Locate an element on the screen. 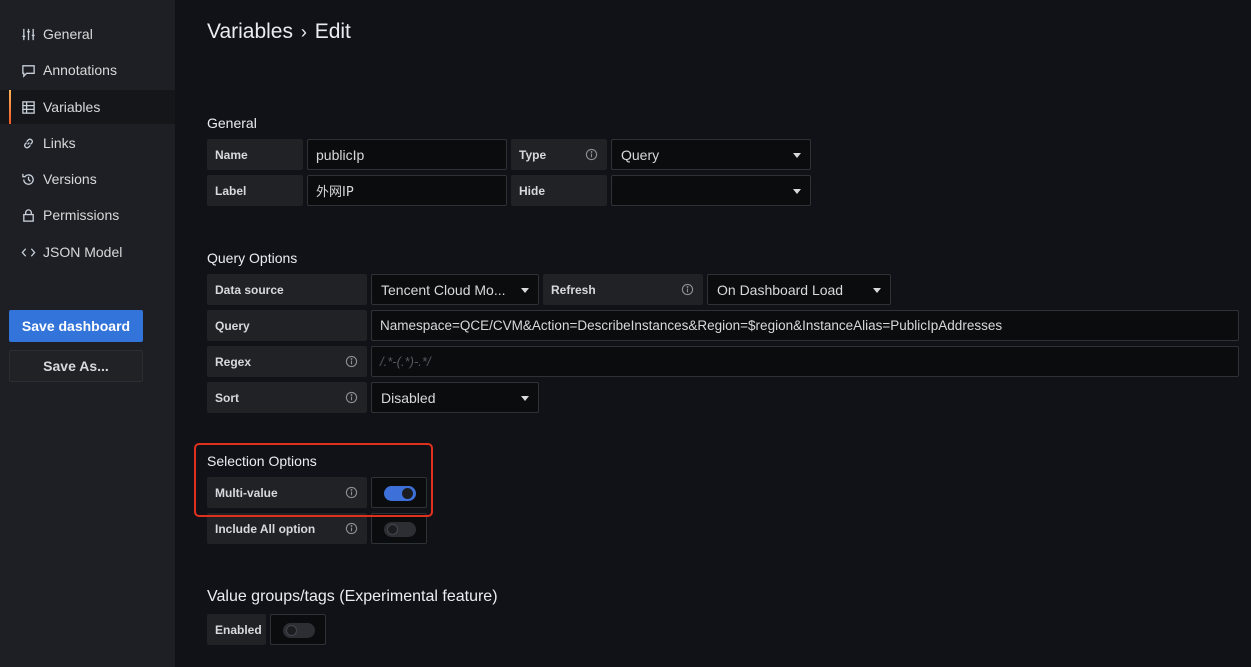  enabled-switch-box is located at coordinates (298, 629).